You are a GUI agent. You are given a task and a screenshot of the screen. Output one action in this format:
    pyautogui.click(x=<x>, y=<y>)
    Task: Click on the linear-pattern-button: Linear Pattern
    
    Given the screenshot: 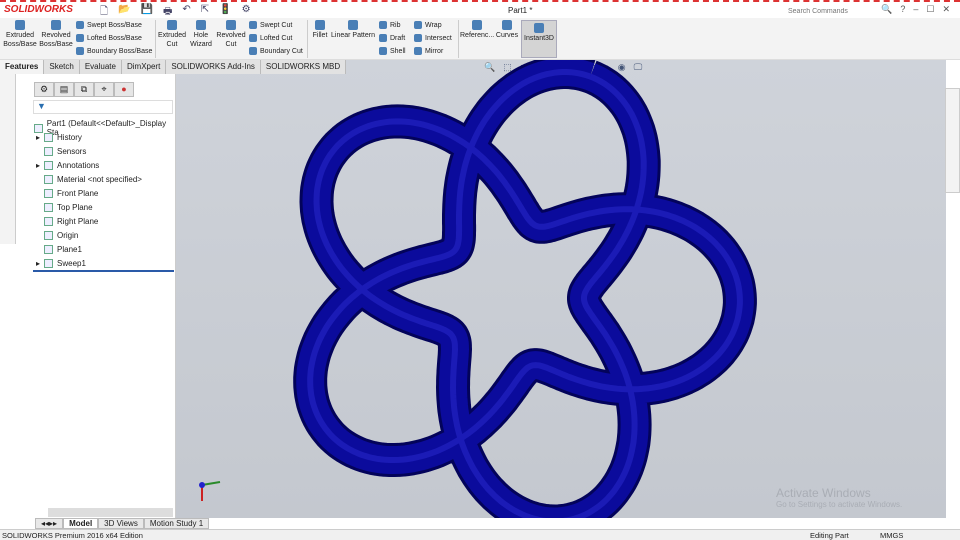 What is the action you would take?
    pyautogui.click(x=353, y=29)
    